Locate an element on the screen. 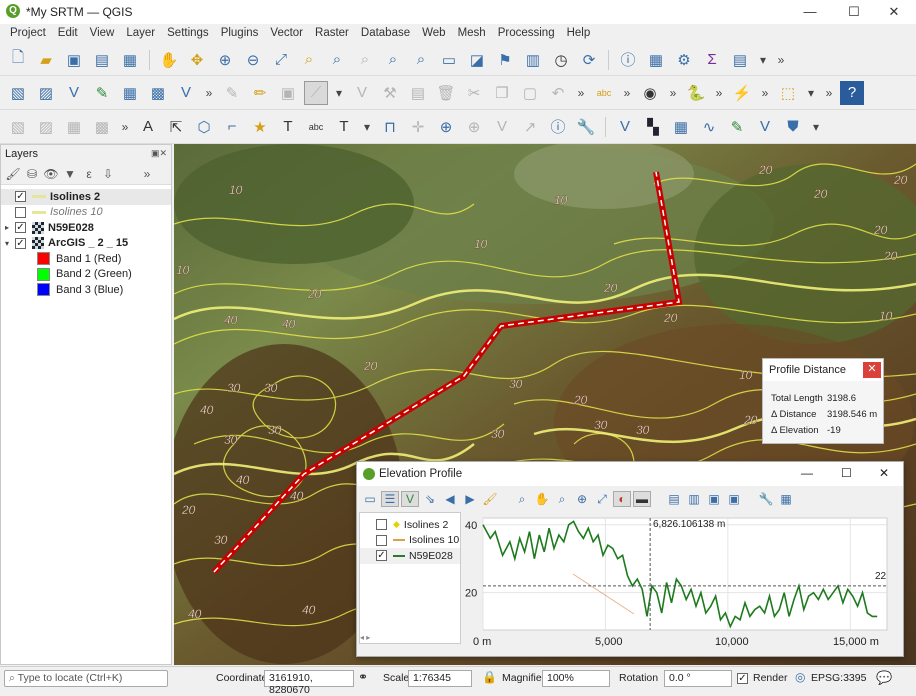 The width and height of the screenshot is (916, 696). paste-features-icon: ▢ is located at coordinates (530, 93).